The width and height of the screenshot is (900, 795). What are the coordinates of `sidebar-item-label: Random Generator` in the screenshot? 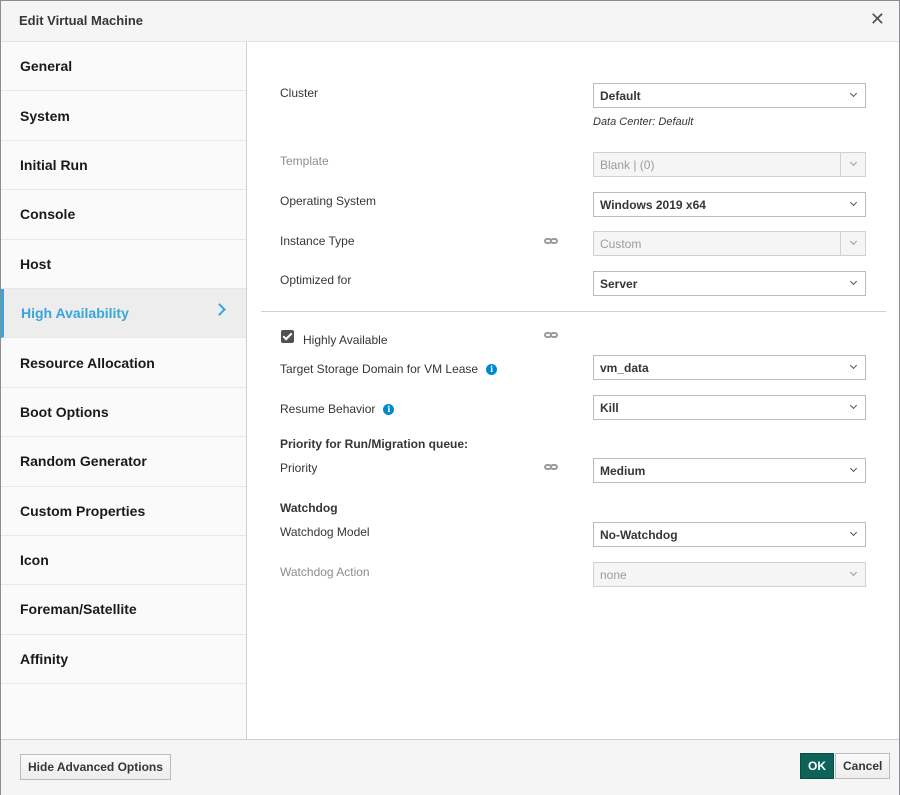 It's located at (83, 461).